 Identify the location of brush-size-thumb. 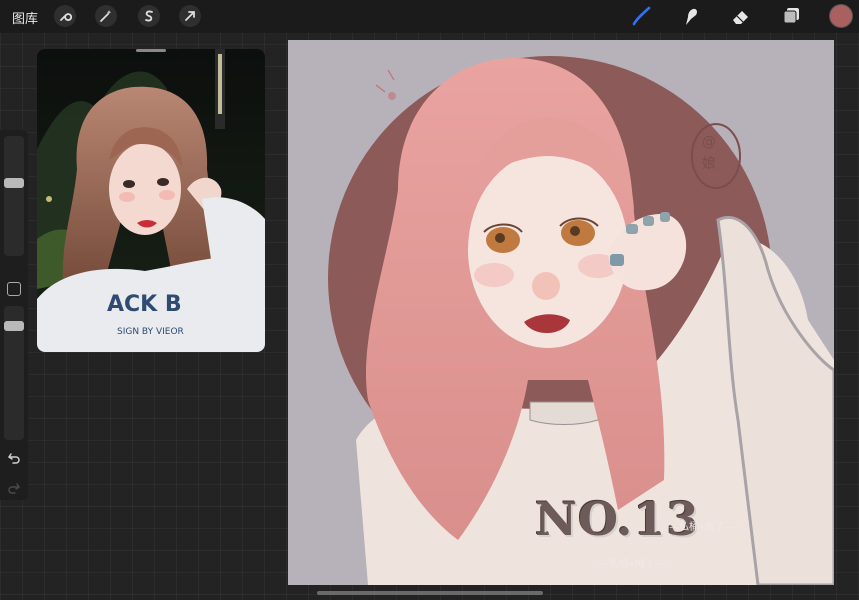
(14, 182).